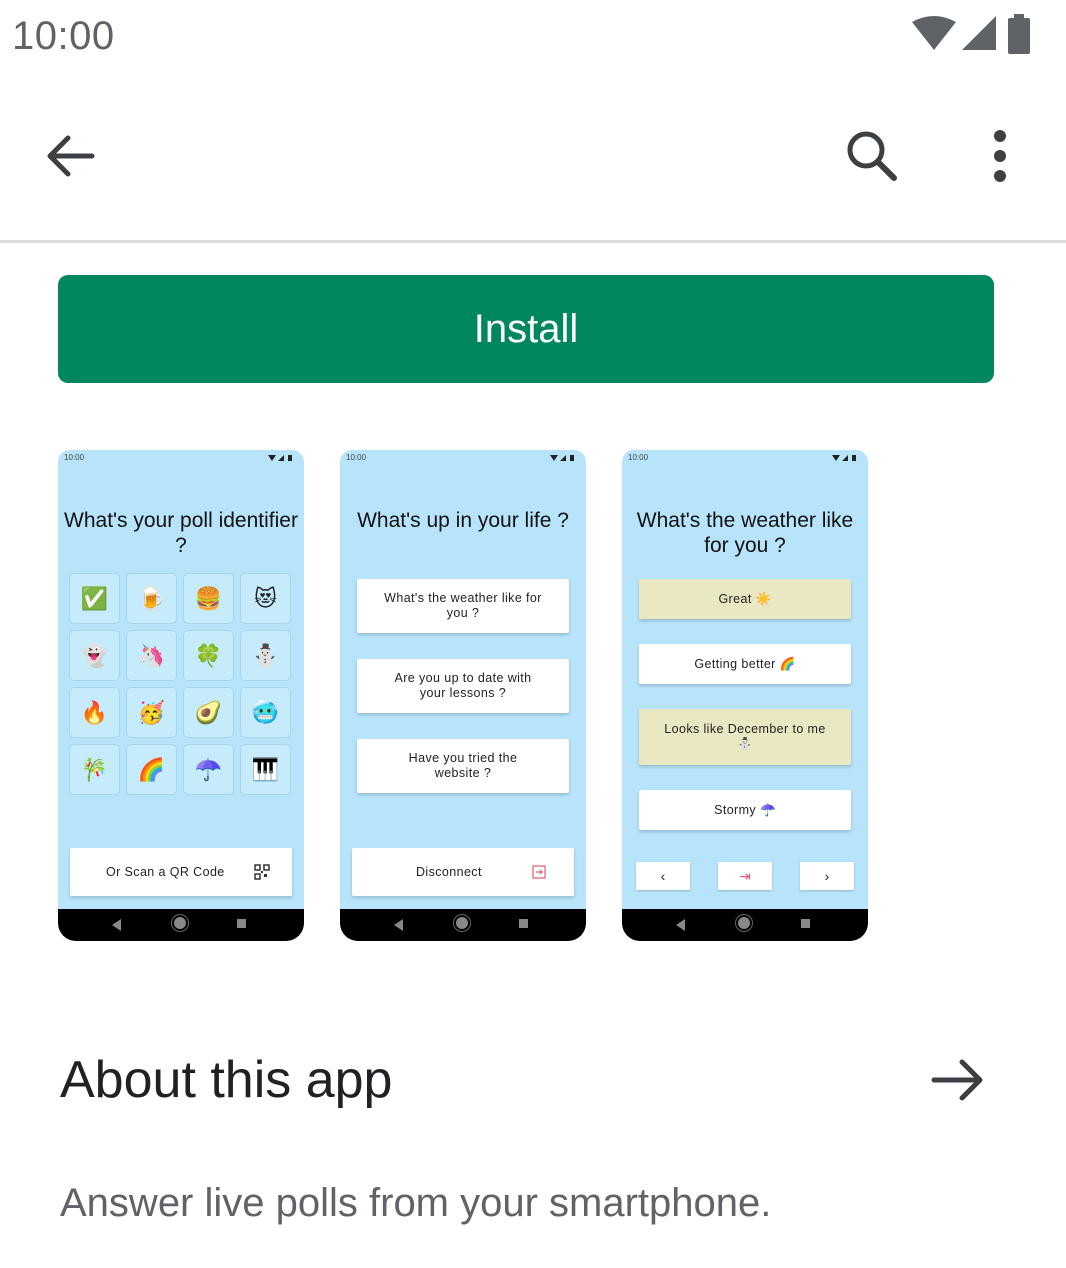 The width and height of the screenshot is (1066, 1268). What do you see at coordinates (226, 1080) in the screenshot?
I see `about-title: About this app` at bounding box center [226, 1080].